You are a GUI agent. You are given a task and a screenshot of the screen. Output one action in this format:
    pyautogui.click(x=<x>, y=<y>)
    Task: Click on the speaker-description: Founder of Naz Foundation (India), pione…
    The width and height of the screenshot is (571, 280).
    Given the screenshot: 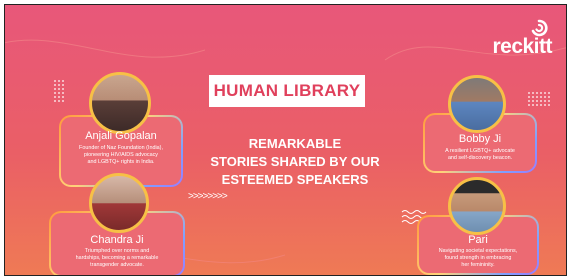 What is the action you would take?
    pyautogui.click(x=121, y=155)
    